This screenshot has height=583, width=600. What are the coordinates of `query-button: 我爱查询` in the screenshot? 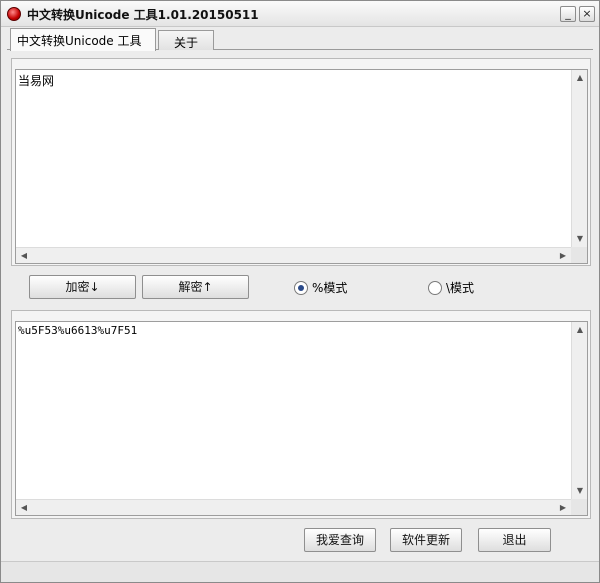 It's located at (340, 540).